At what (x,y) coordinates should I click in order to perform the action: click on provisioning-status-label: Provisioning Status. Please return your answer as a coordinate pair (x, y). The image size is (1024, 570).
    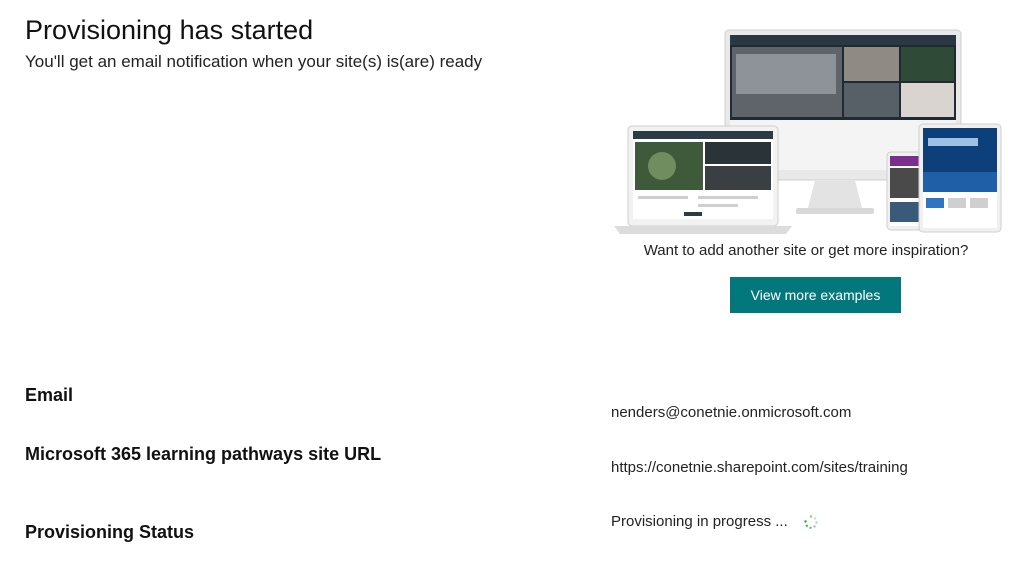
    Looking at the image, I should click on (110, 532).